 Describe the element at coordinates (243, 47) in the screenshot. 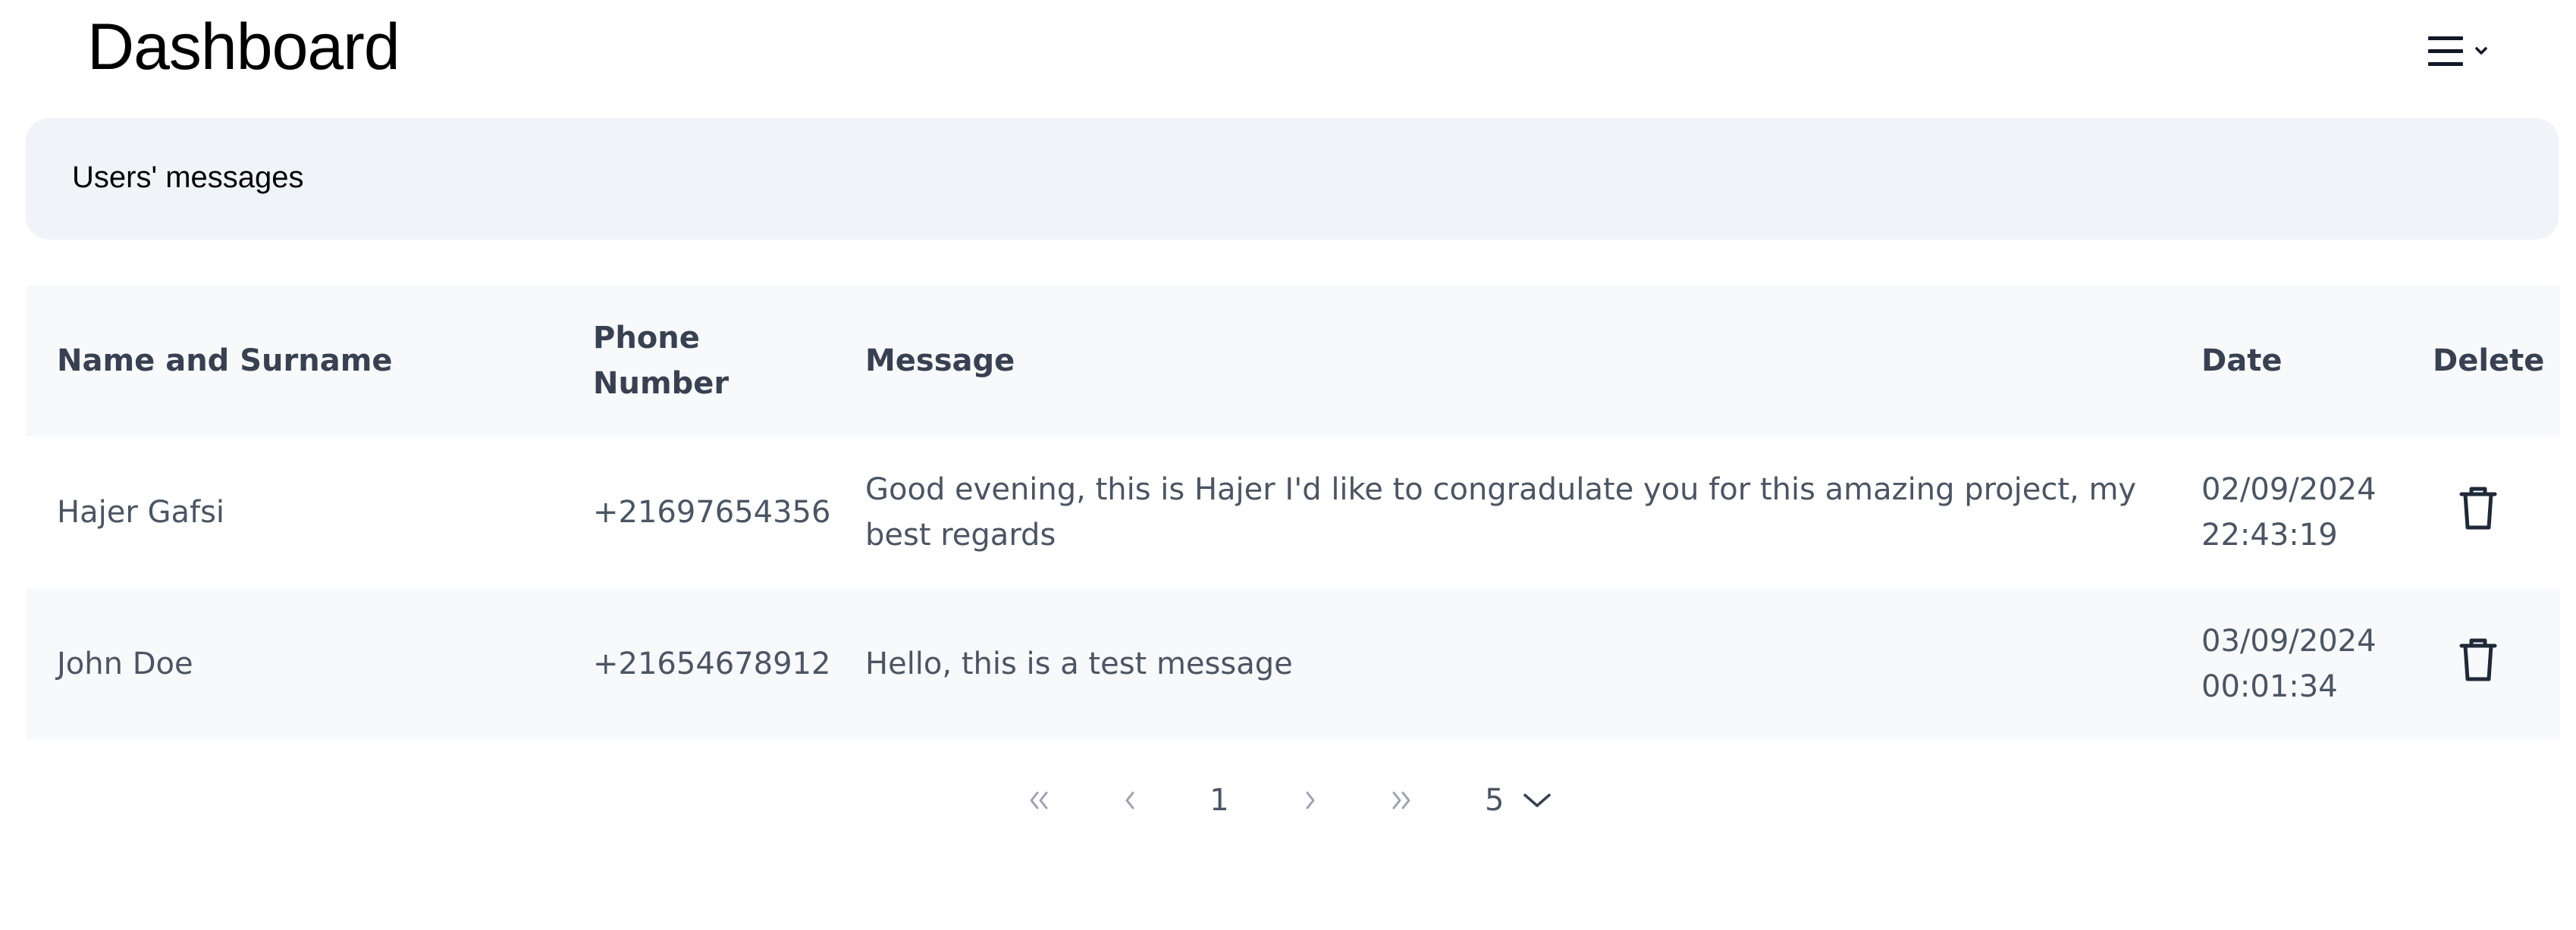

I see `page-title: Dashboard` at that location.